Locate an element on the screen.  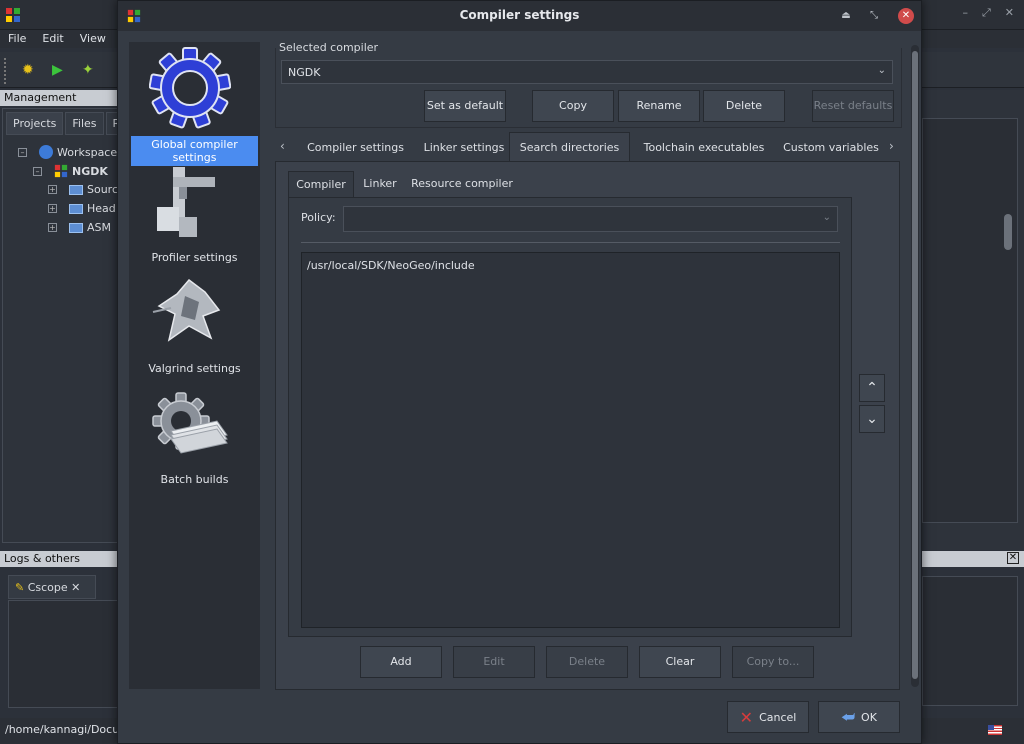
cancel-button: ✕ Cancel is located at coordinates (768, 717).